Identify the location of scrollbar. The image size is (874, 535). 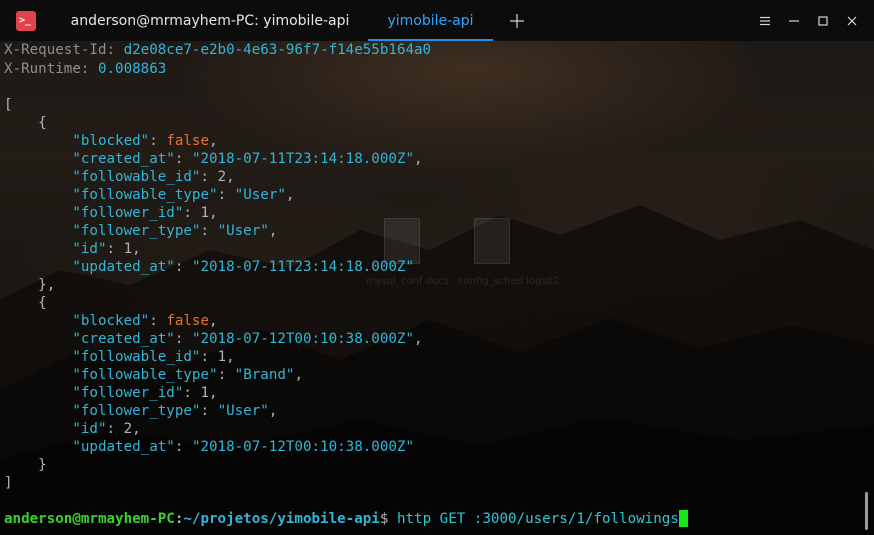
(866, 511).